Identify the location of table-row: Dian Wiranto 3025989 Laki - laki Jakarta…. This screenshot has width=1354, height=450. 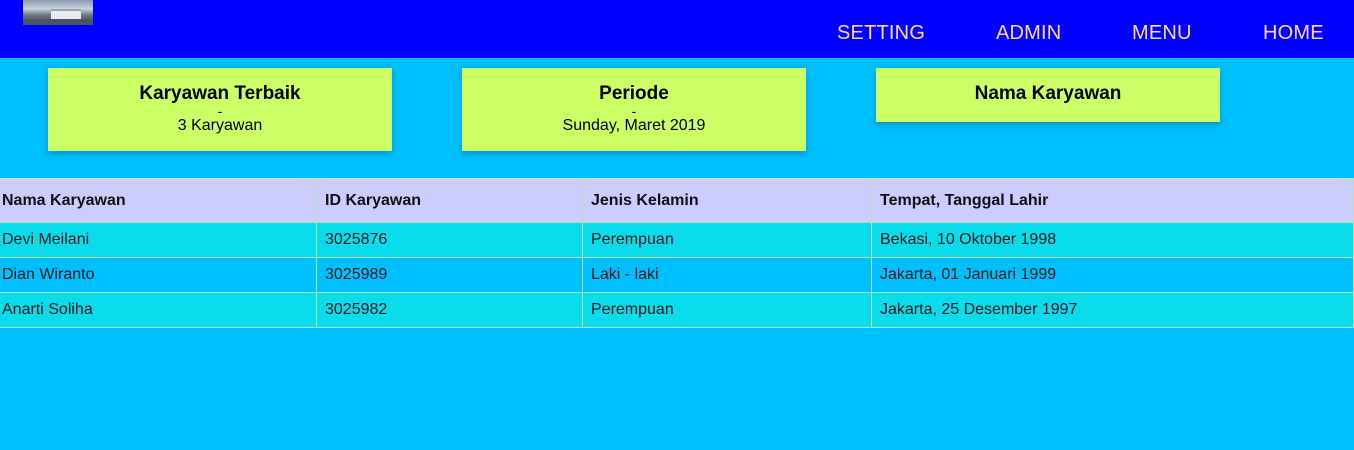
(677, 275).